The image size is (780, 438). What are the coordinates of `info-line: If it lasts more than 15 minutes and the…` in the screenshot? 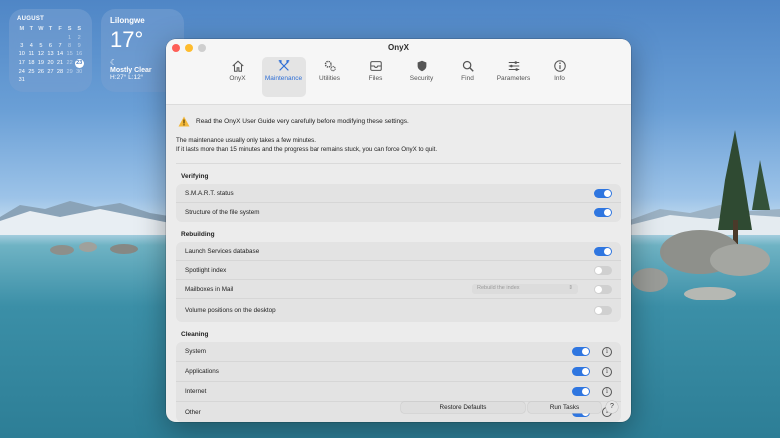 It's located at (307, 149).